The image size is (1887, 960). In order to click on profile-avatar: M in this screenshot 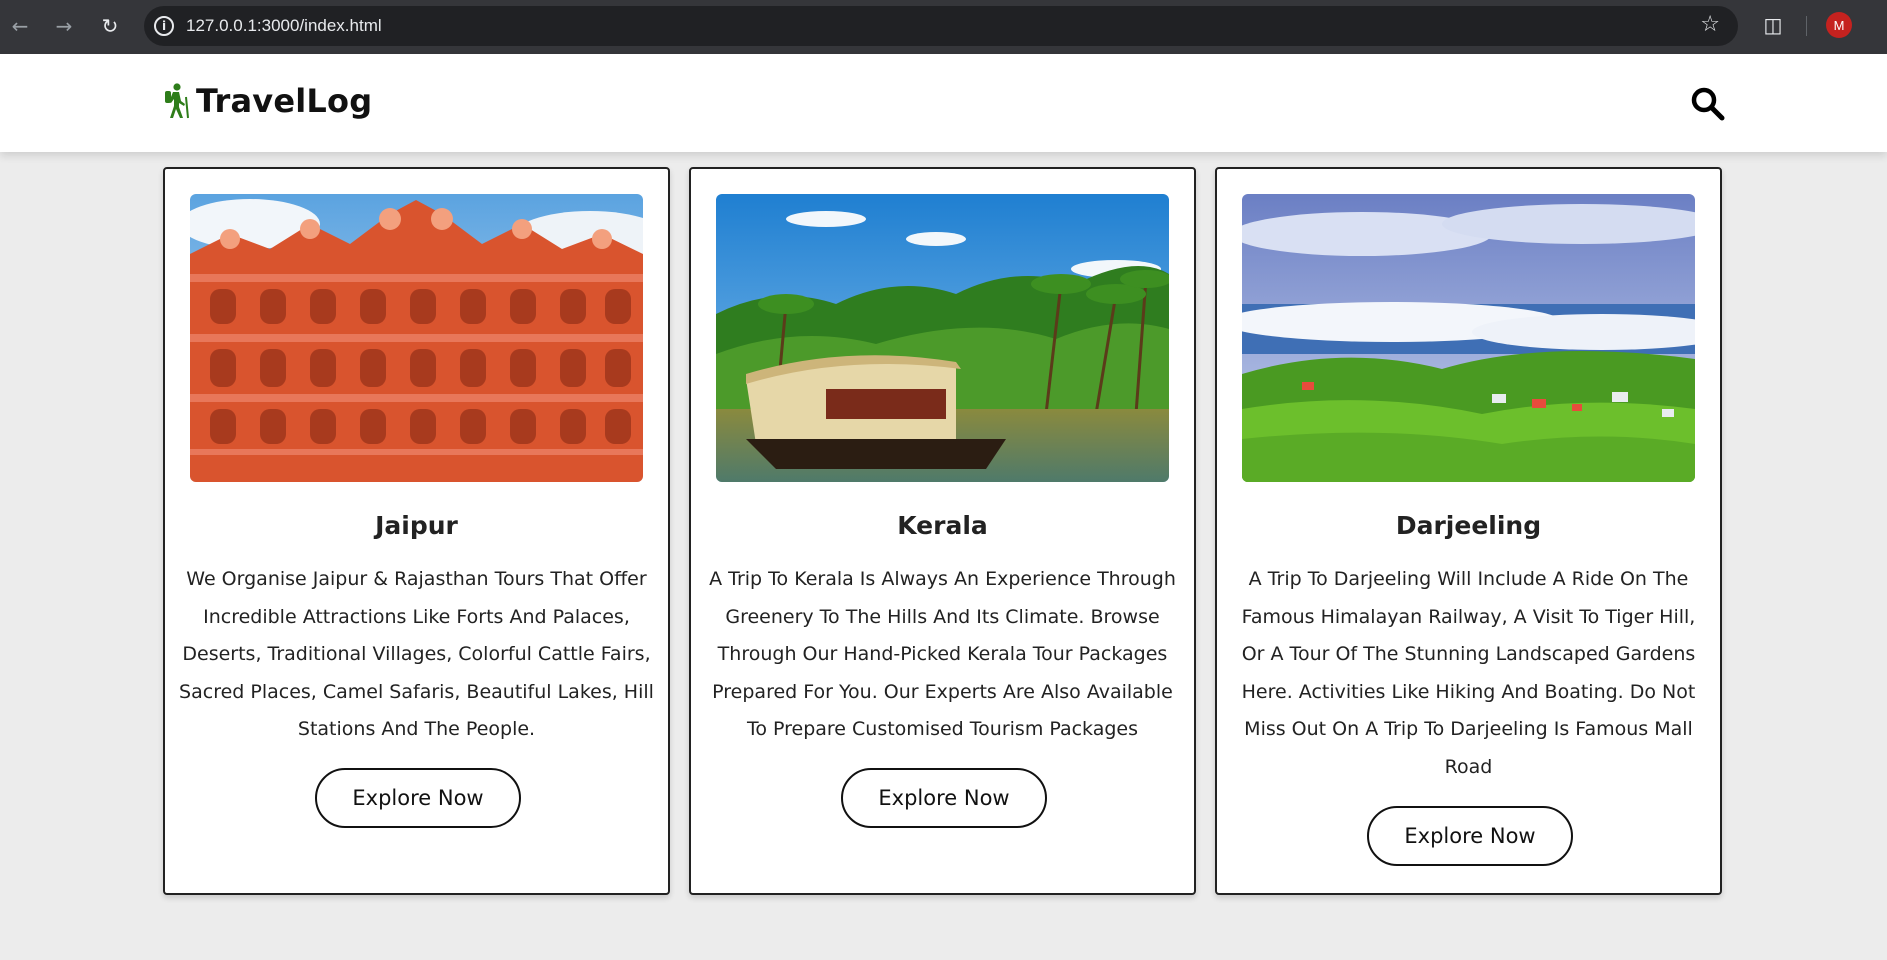, I will do `click(1839, 25)`.